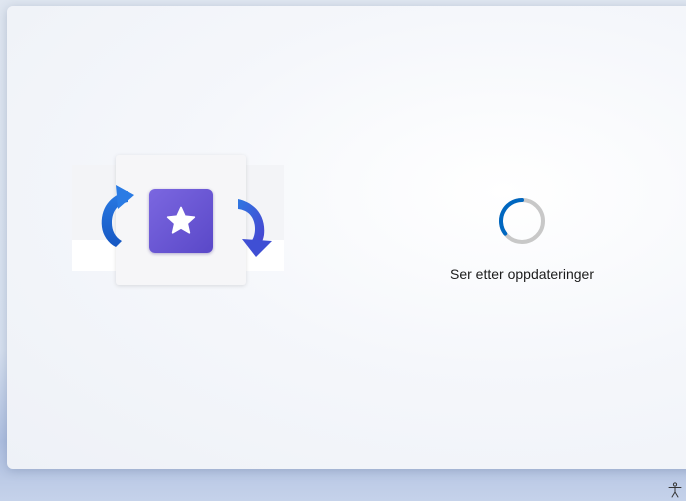  I want to click on update-status: Ser etter oppdateringer, so click(522, 239).